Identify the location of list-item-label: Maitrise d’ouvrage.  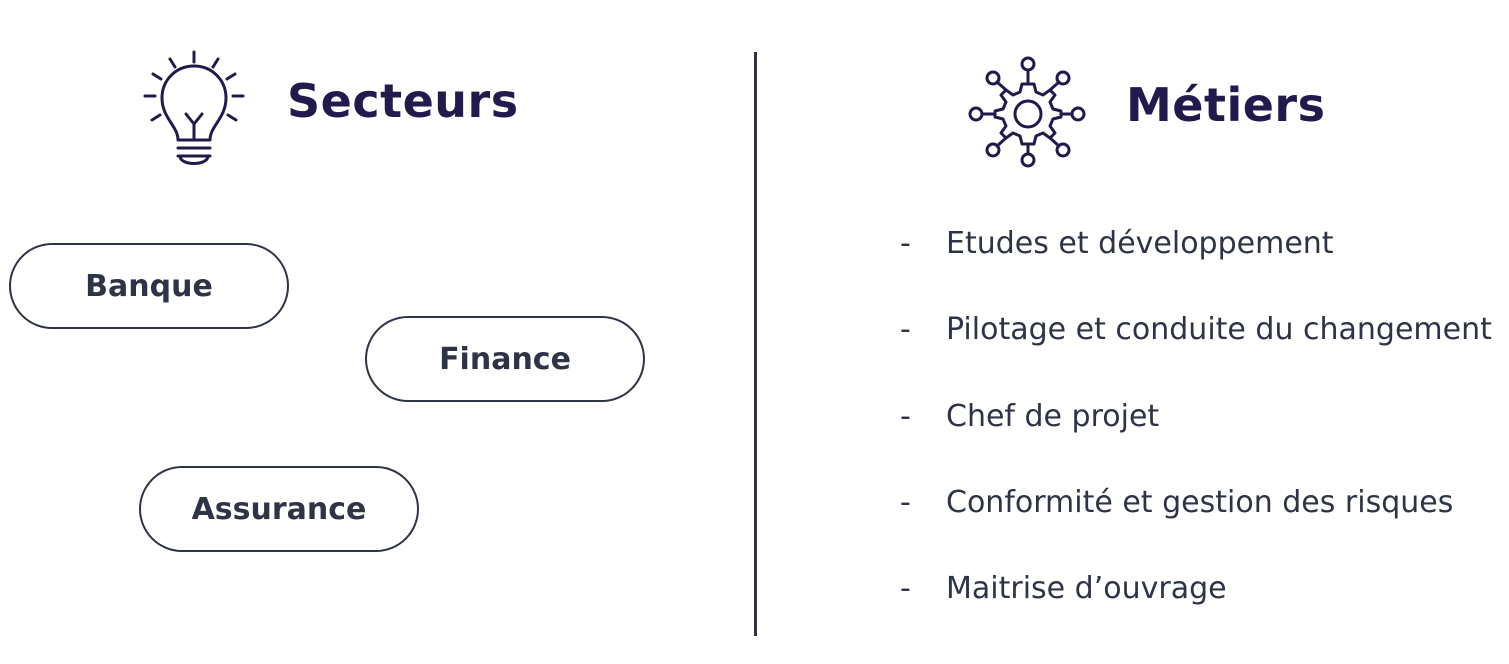
(1086, 588).